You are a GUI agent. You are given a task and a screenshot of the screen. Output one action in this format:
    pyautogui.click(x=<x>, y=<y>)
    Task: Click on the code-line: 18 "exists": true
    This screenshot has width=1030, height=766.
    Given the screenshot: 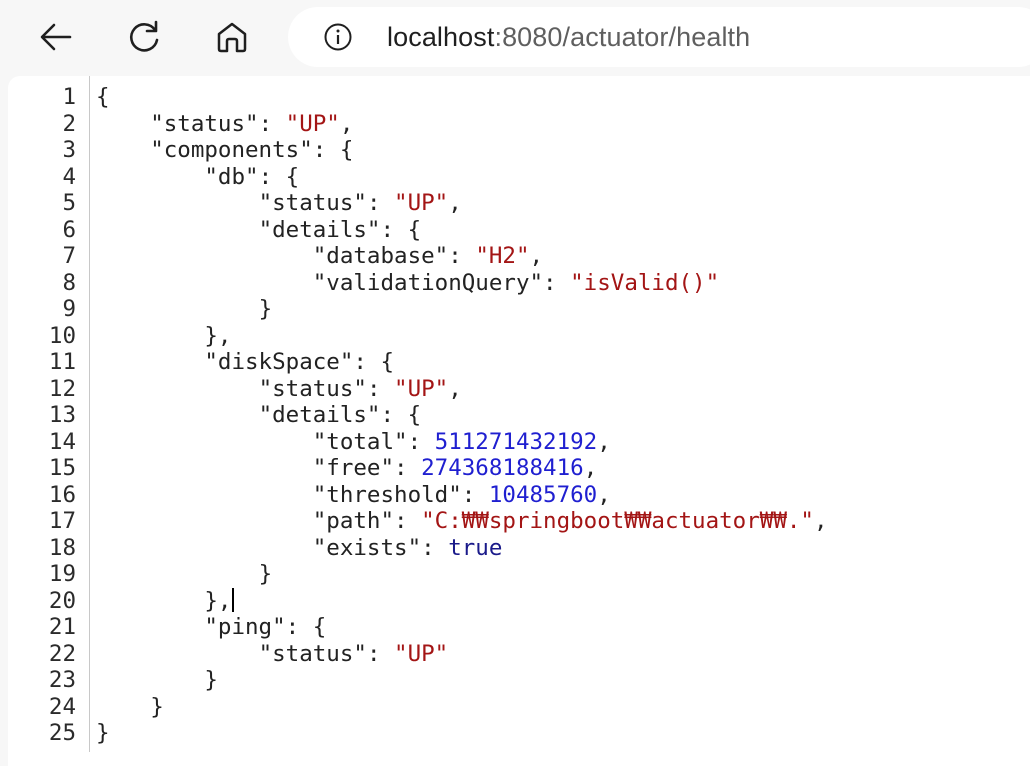 What is the action you would take?
    pyautogui.click(x=418, y=548)
    